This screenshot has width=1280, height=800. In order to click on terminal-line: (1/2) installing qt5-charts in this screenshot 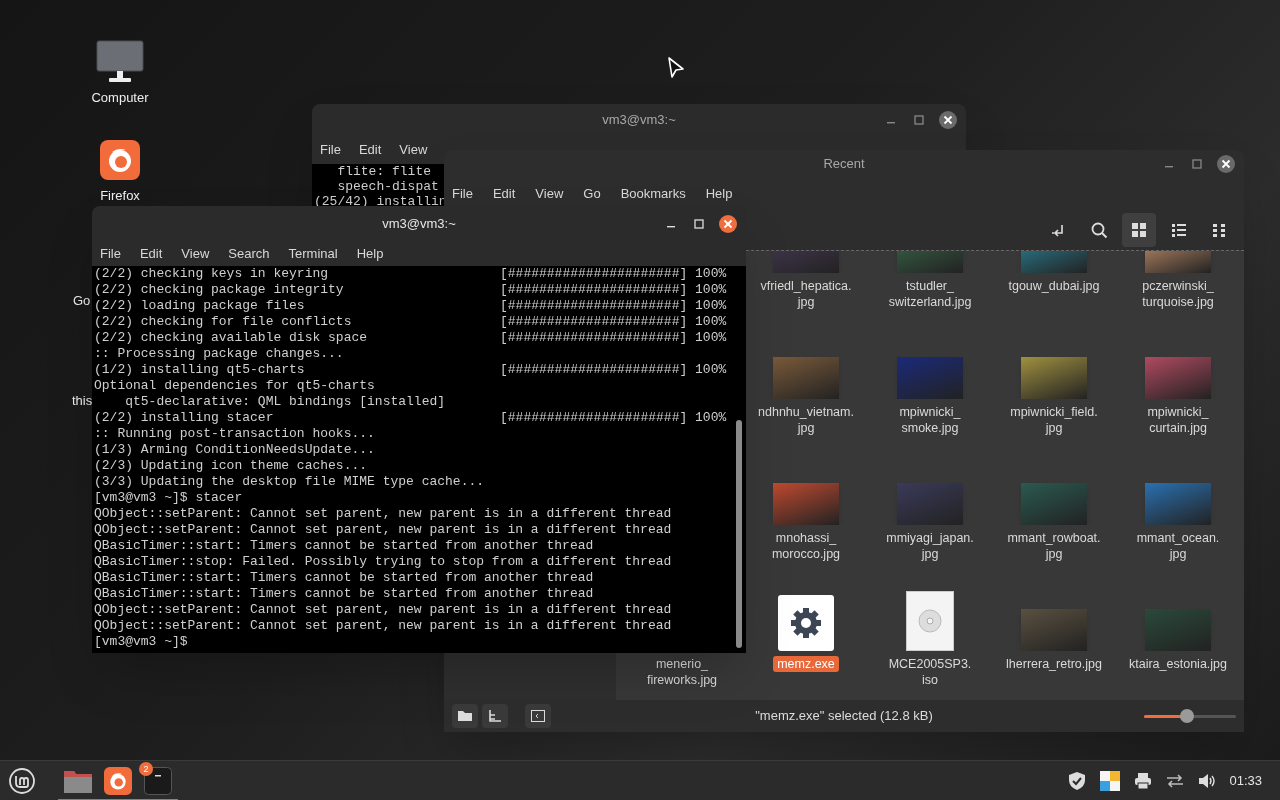, I will do `click(200, 370)`.